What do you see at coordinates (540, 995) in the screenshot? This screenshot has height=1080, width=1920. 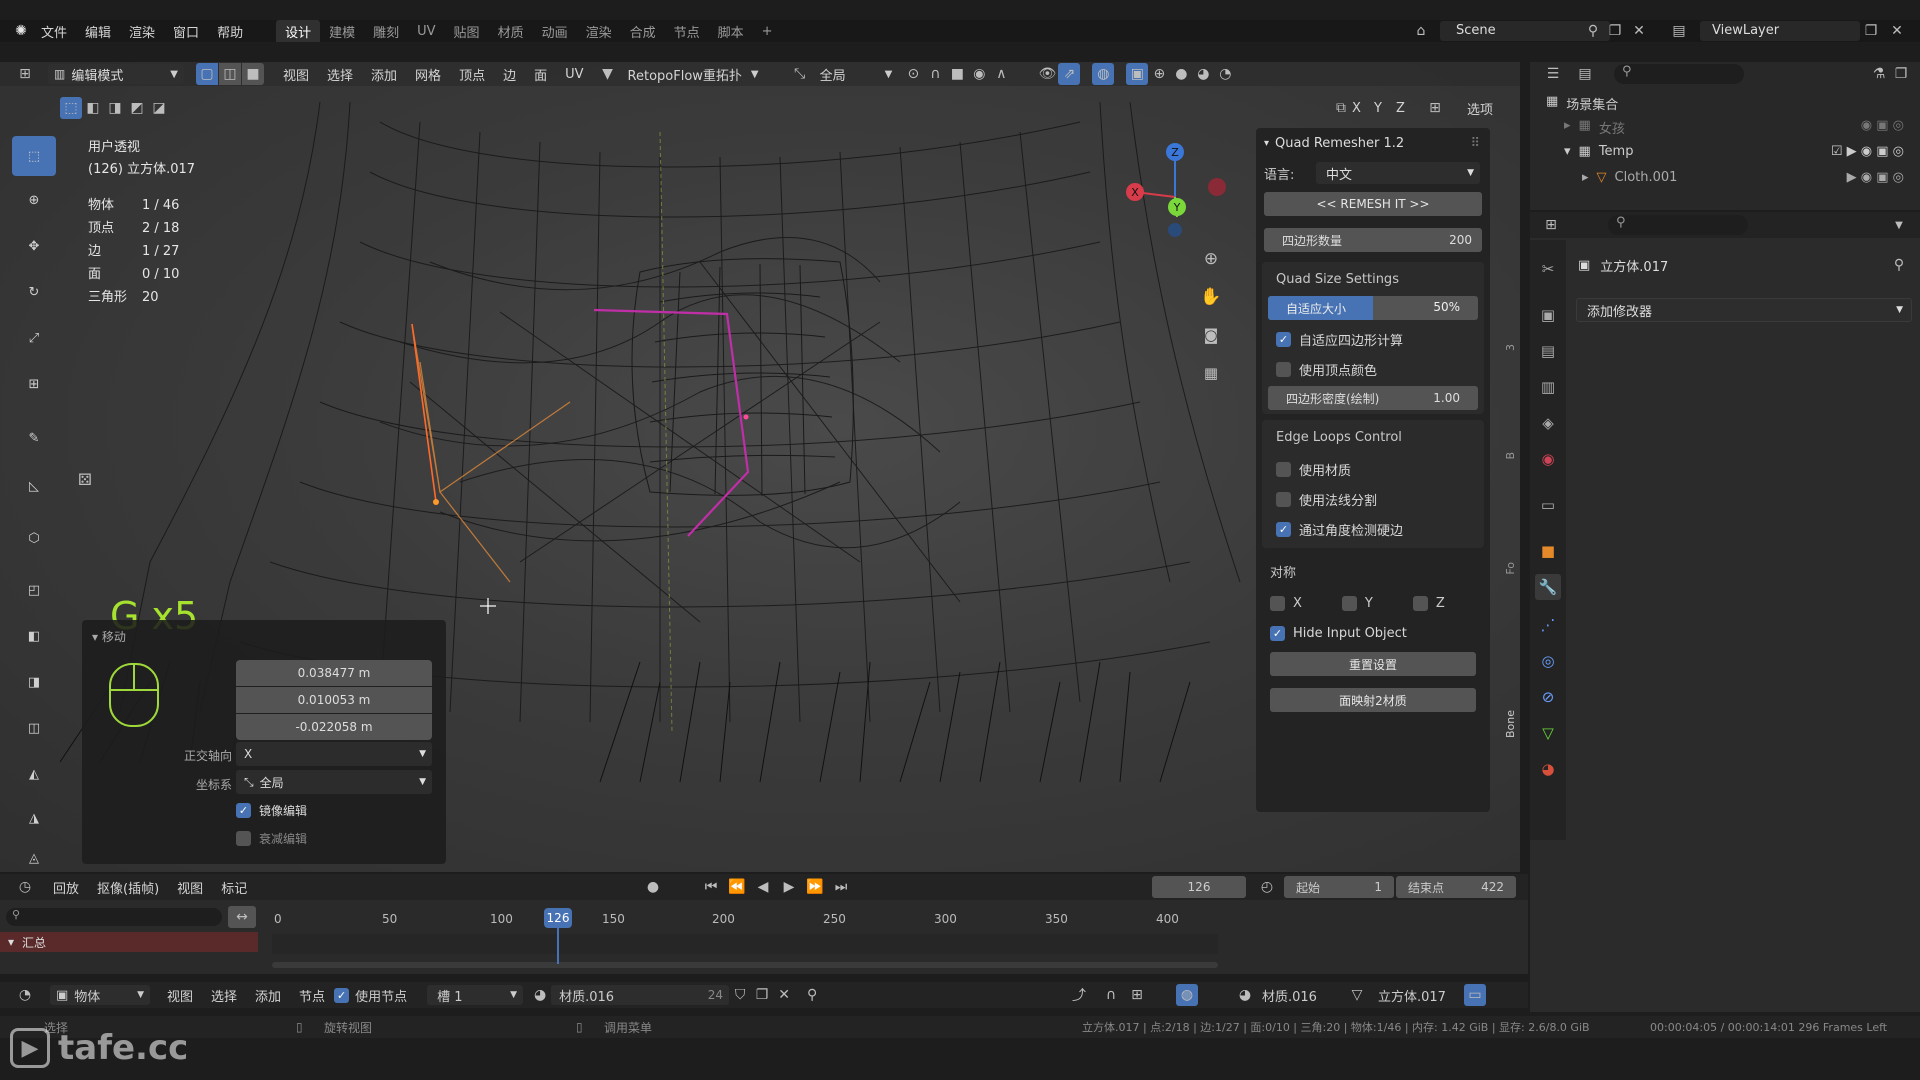 I see `material-browse-icon: ◕` at bounding box center [540, 995].